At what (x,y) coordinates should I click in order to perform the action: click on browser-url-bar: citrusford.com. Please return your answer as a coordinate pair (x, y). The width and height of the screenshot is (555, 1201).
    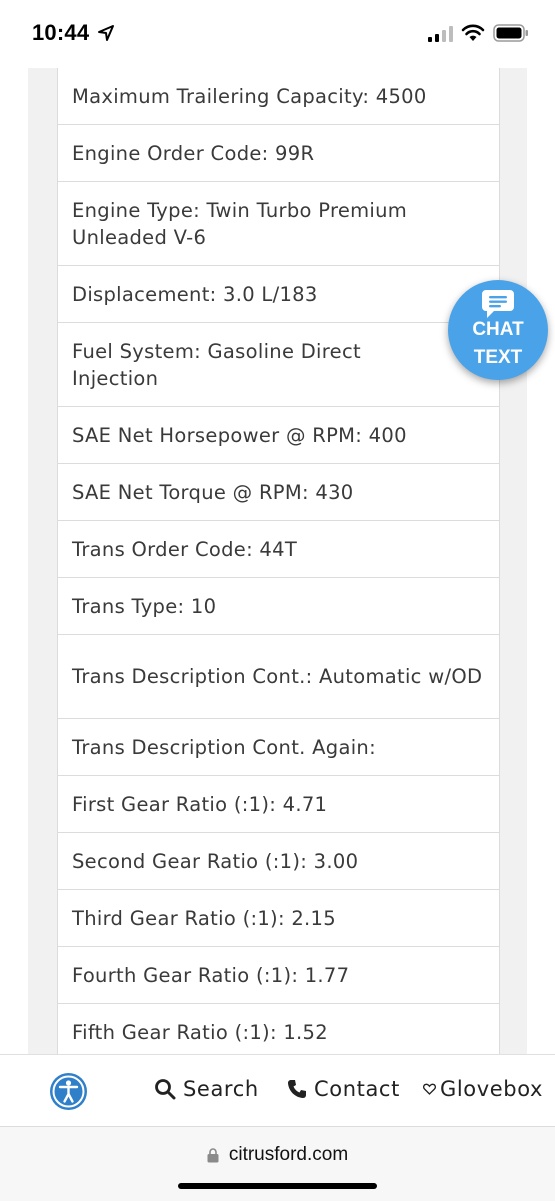
    Looking at the image, I should click on (277, 1163).